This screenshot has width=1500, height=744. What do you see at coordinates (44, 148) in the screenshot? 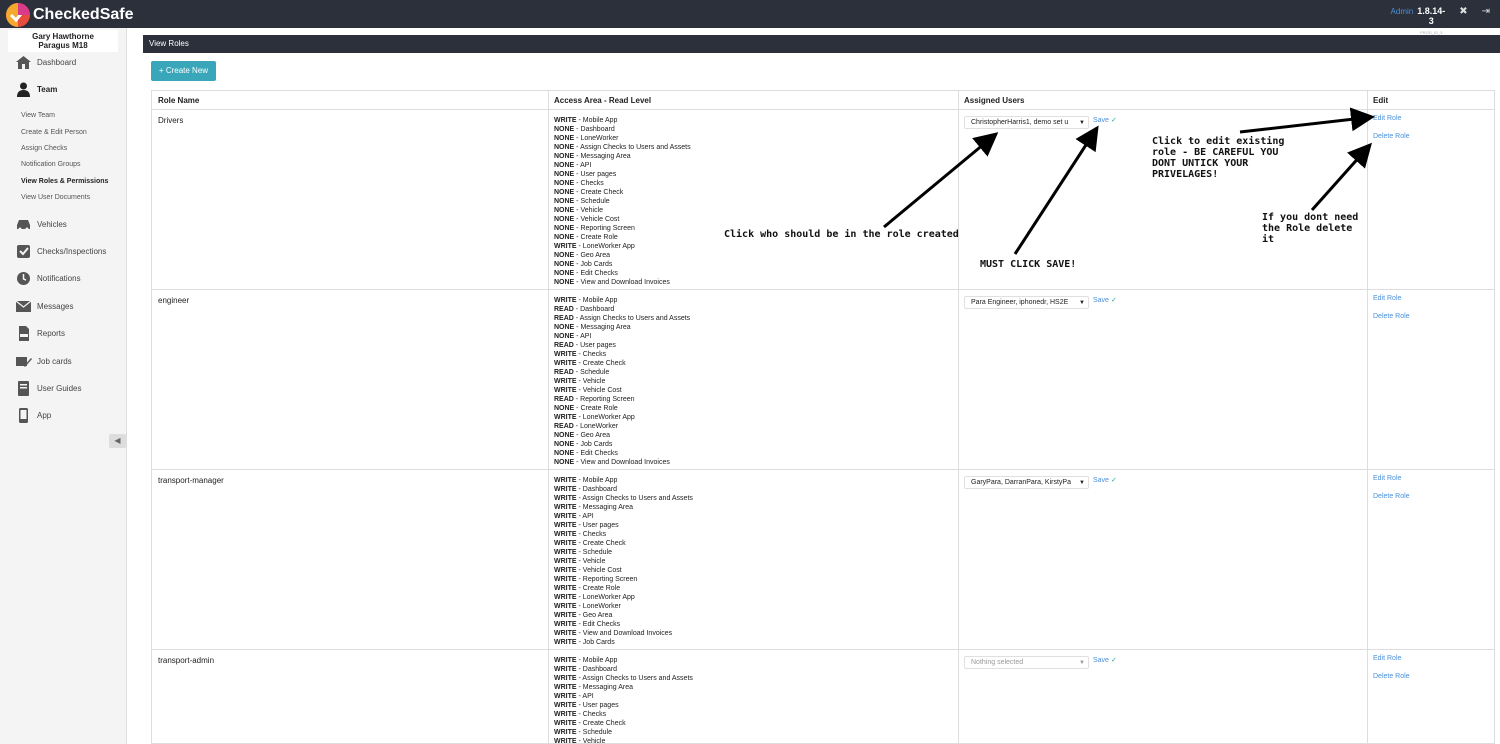
I see `nav-assign-checks: Assign Checks` at bounding box center [44, 148].